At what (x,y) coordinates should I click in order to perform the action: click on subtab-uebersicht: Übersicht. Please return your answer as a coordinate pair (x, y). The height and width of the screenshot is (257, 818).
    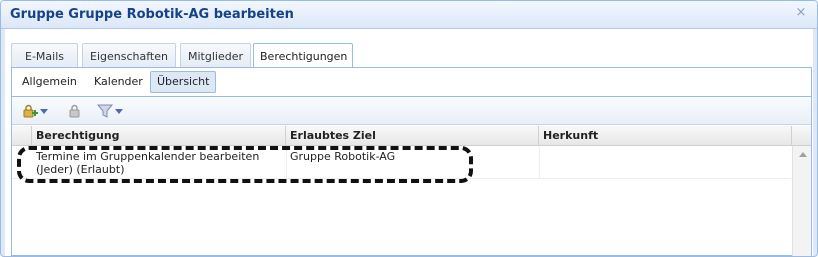
    Looking at the image, I should click on (183, 82).